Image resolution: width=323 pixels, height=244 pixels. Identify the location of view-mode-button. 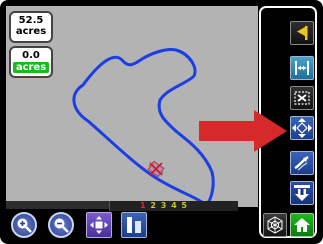
(134, 225).